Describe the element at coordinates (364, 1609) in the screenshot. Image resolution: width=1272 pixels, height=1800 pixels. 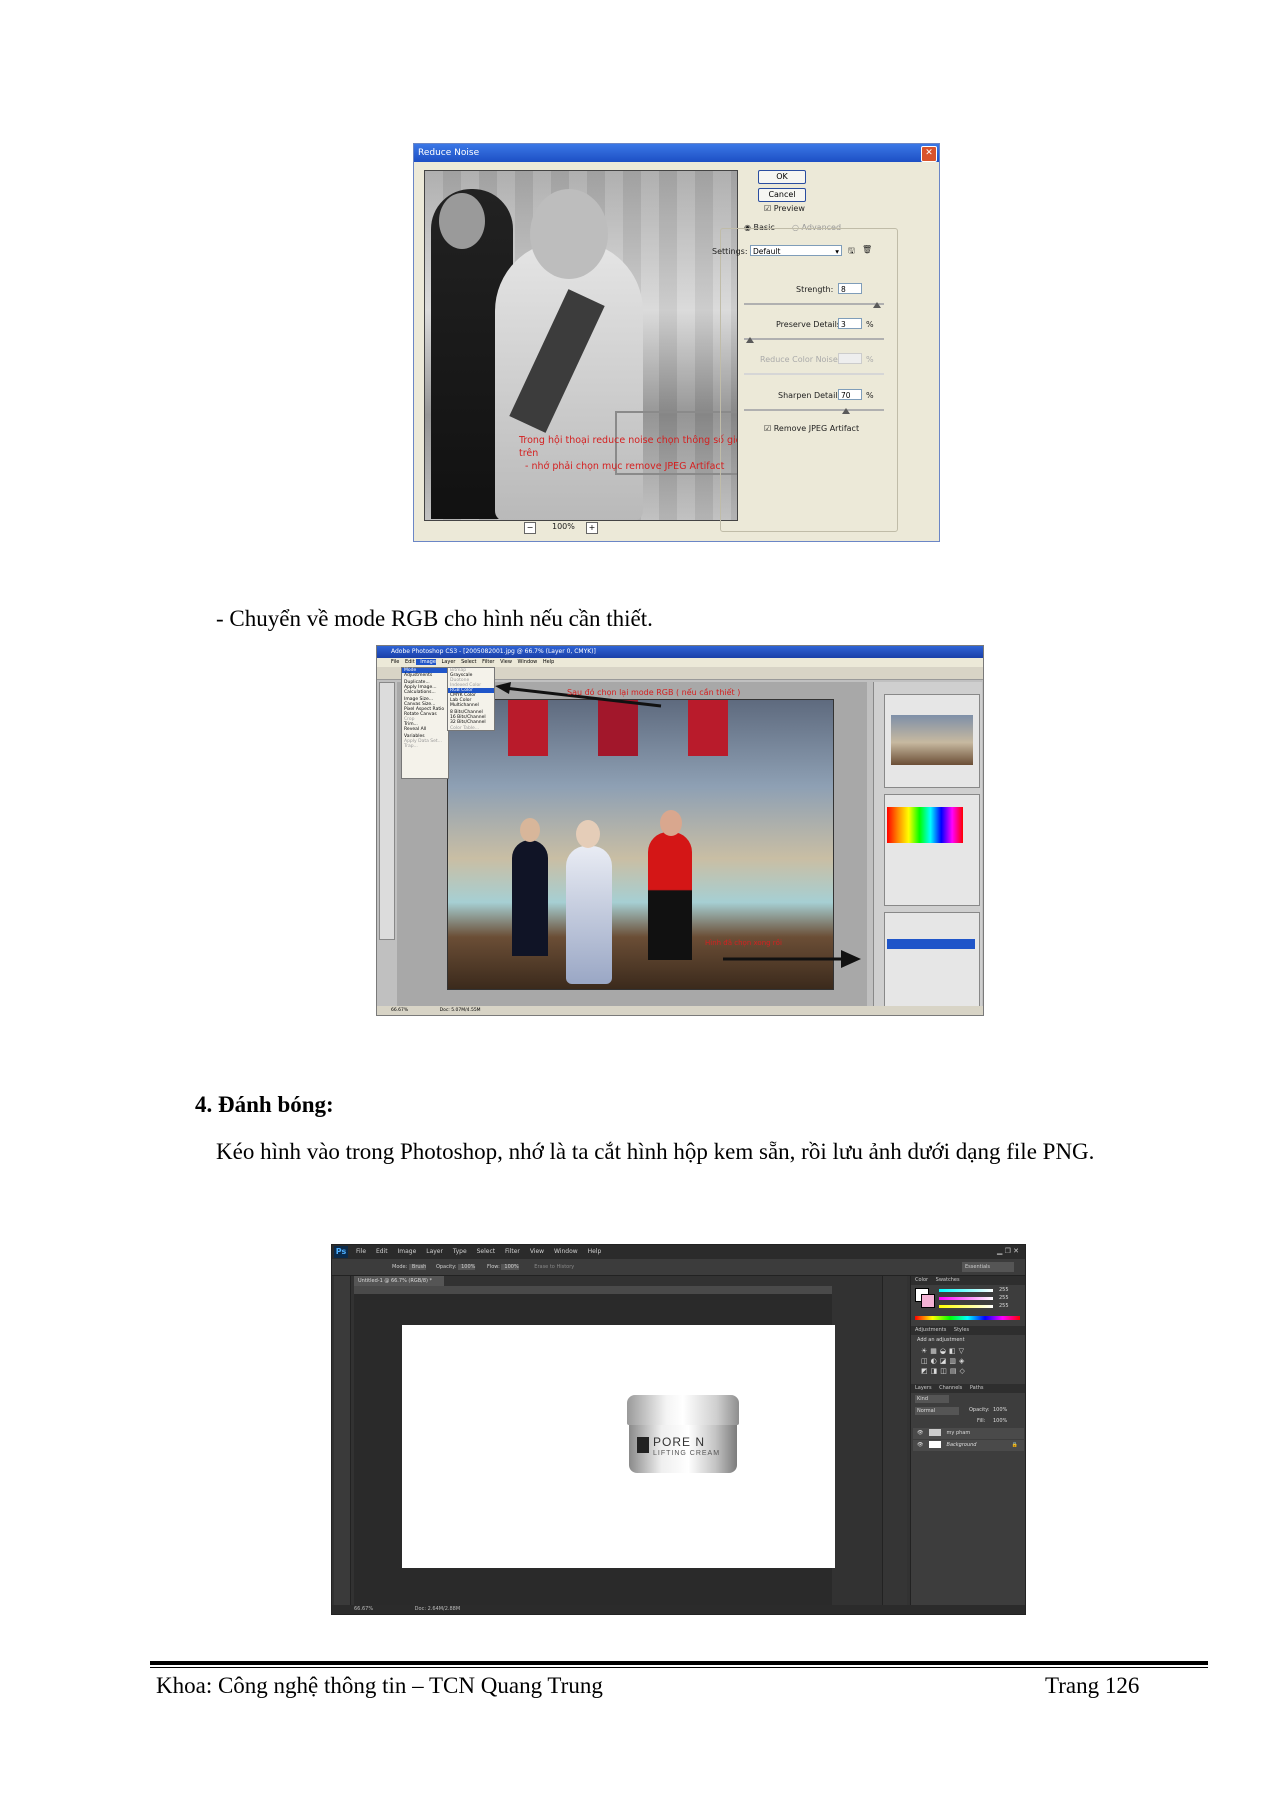
I see `zoom-level: 66.67%` at that location.